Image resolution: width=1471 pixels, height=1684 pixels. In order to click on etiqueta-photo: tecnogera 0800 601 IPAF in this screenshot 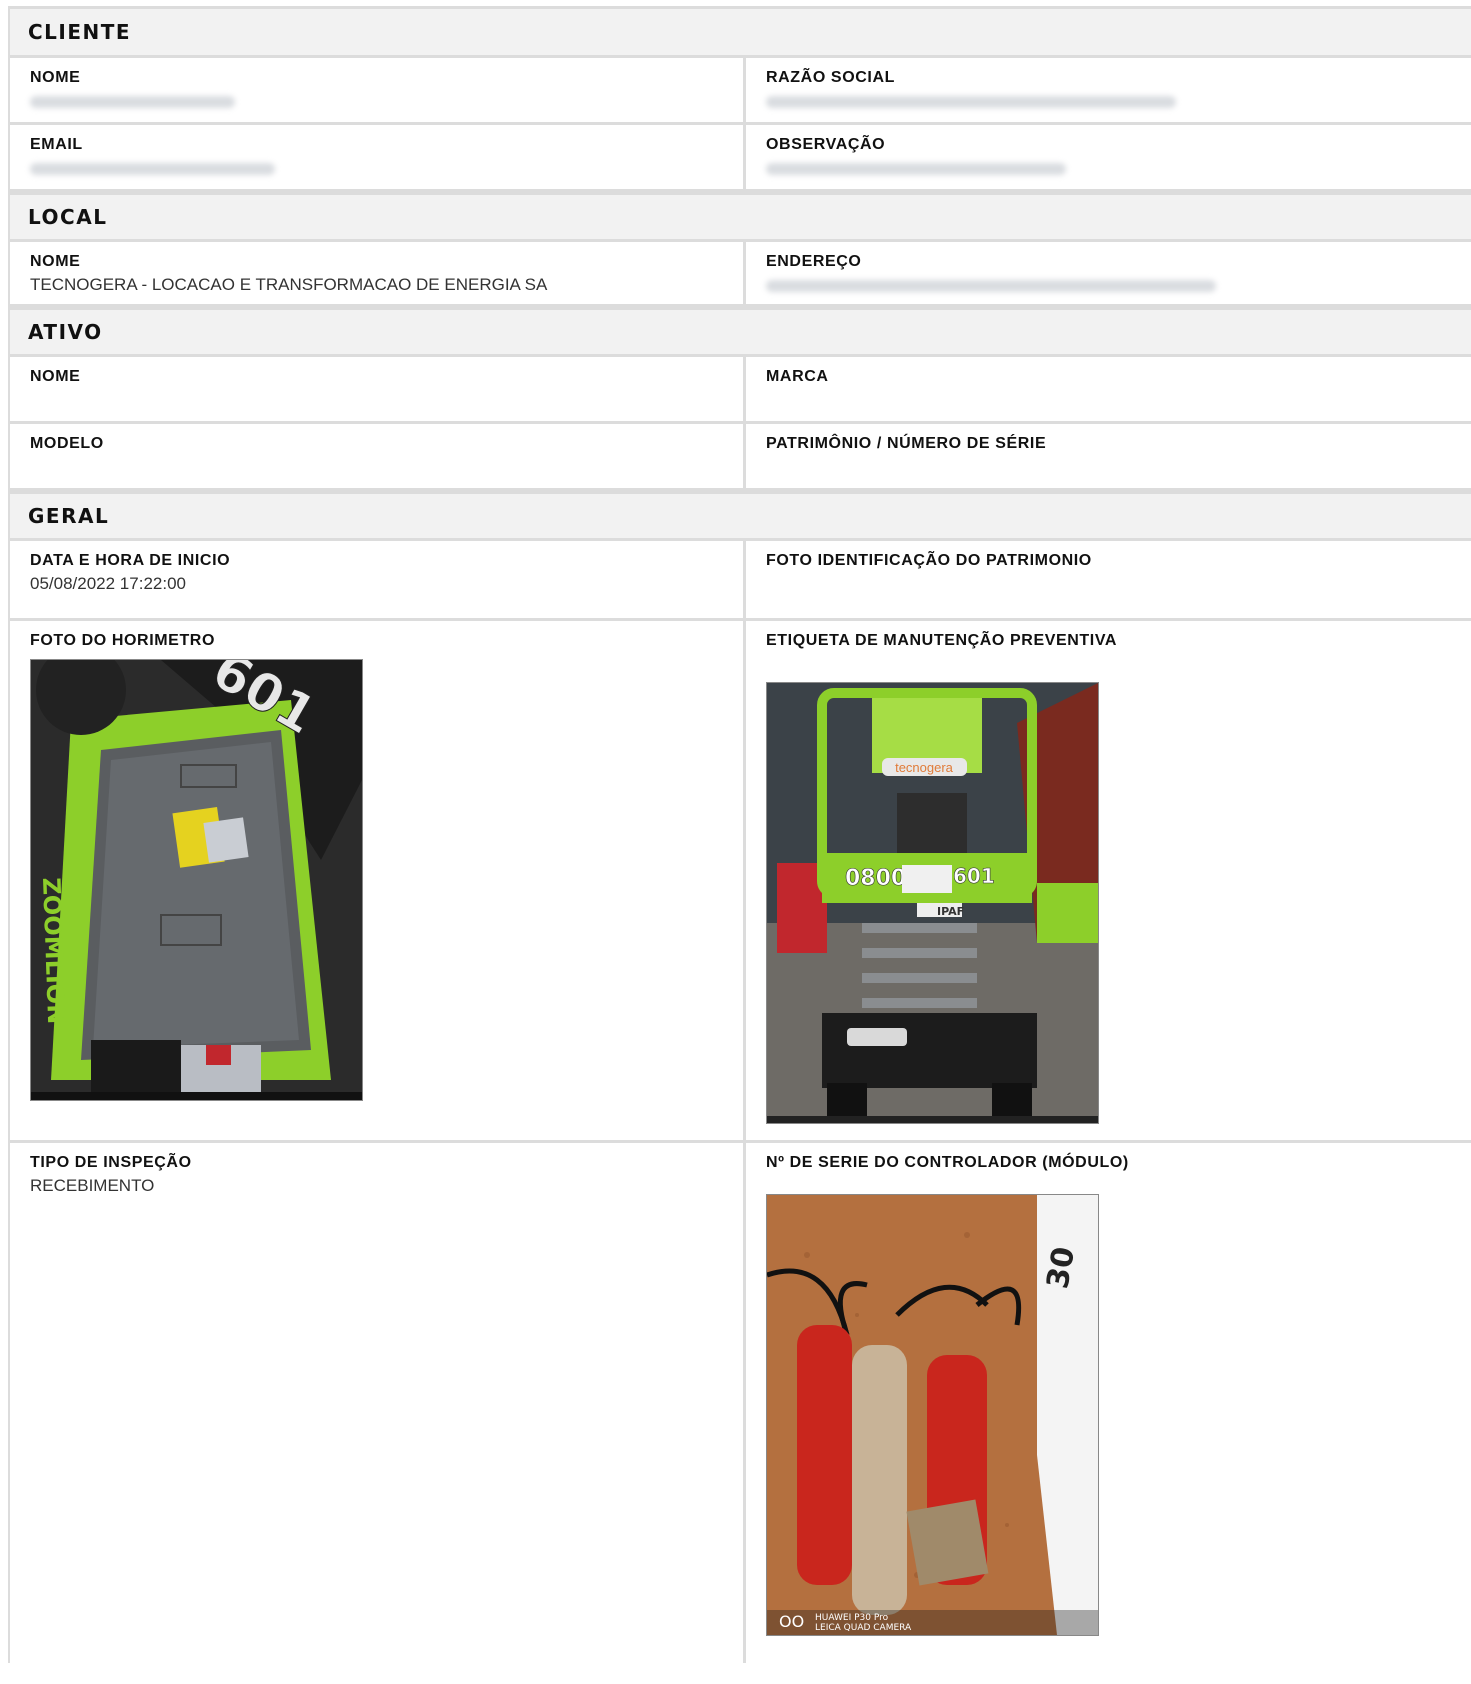, I will do `click(932, 903)`.